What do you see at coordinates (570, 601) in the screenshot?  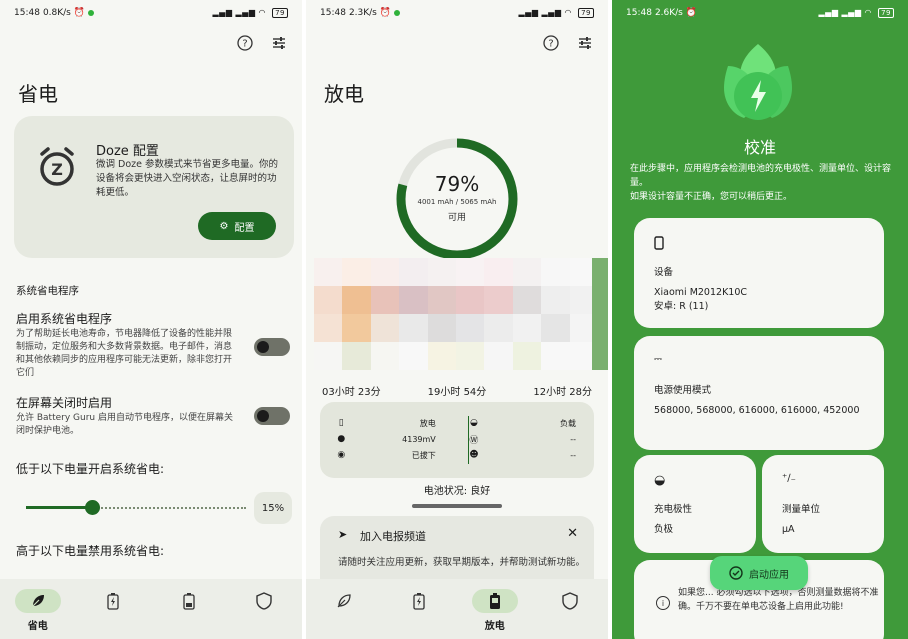 I see `shield-icon` at bounding box center [570, 601].